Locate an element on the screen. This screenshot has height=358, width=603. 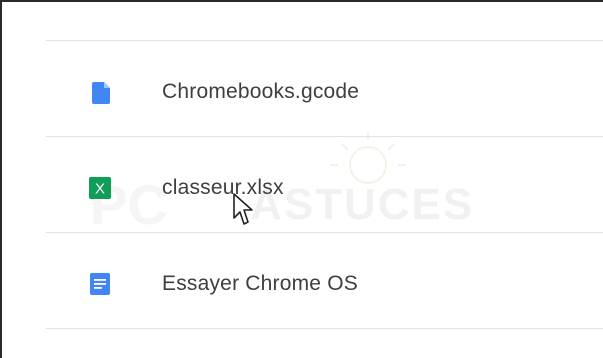
file-name: Essayer Chrome OS is located at coordinates (260, 283).